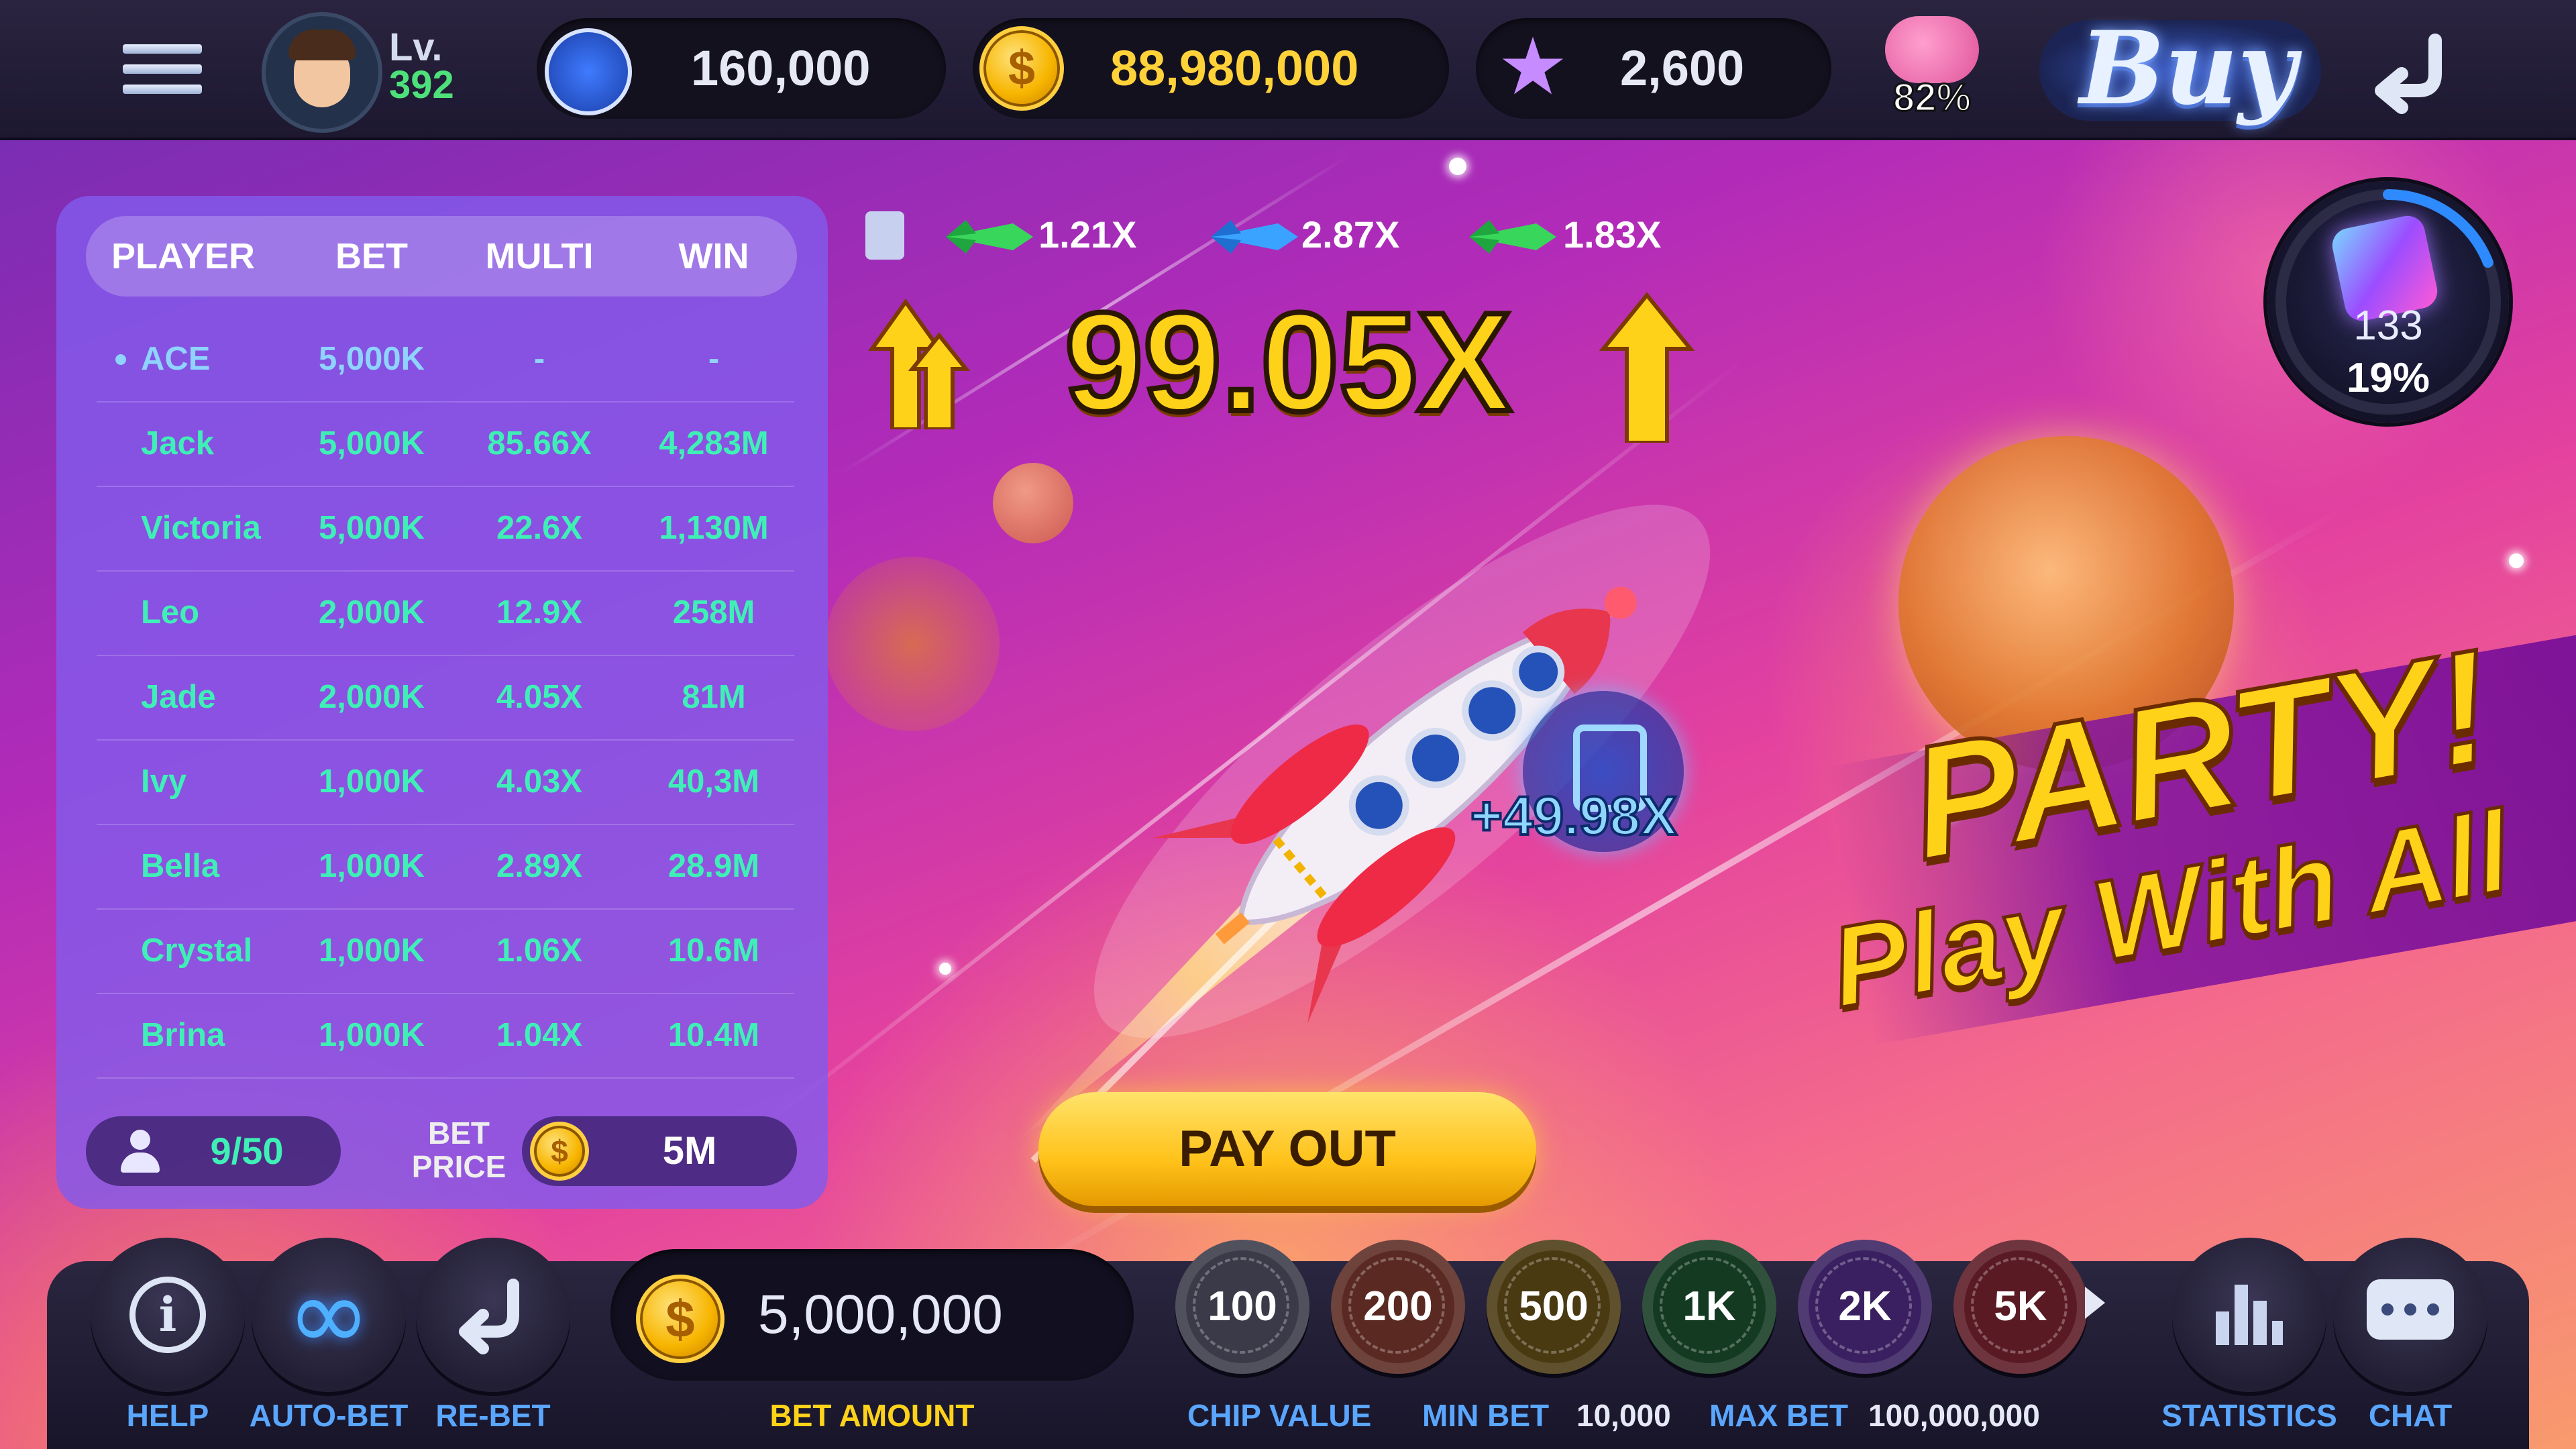 The image size is (2576, 1449). What do you see at coordinates (2411, 70) in the screenshot?
I see `back-arrow-icon` at bounding box center [2411, 70].